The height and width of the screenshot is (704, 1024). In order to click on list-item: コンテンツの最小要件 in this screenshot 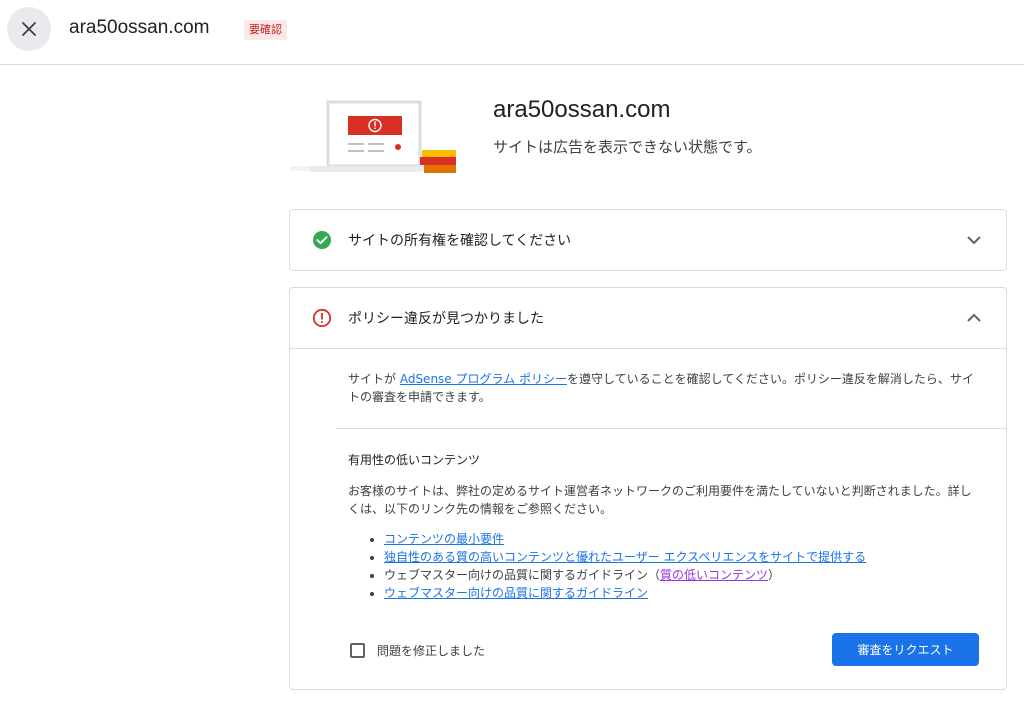, I will do `click(684, 539)`.